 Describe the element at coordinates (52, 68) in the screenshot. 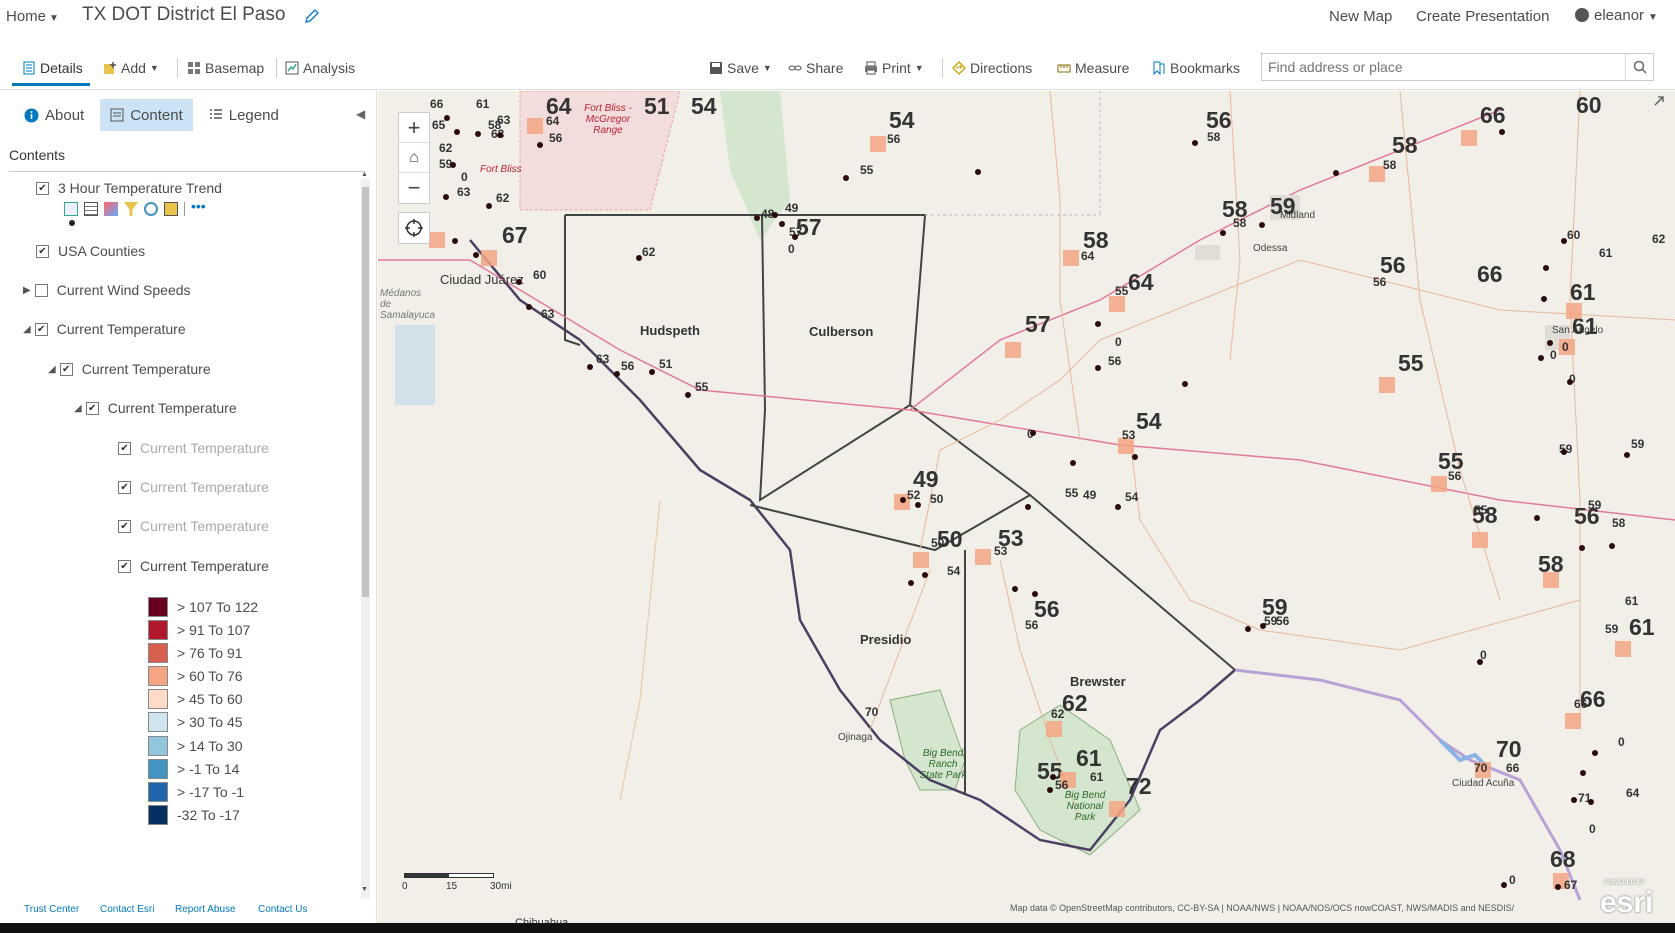

I see `details-button: Details` at that location.